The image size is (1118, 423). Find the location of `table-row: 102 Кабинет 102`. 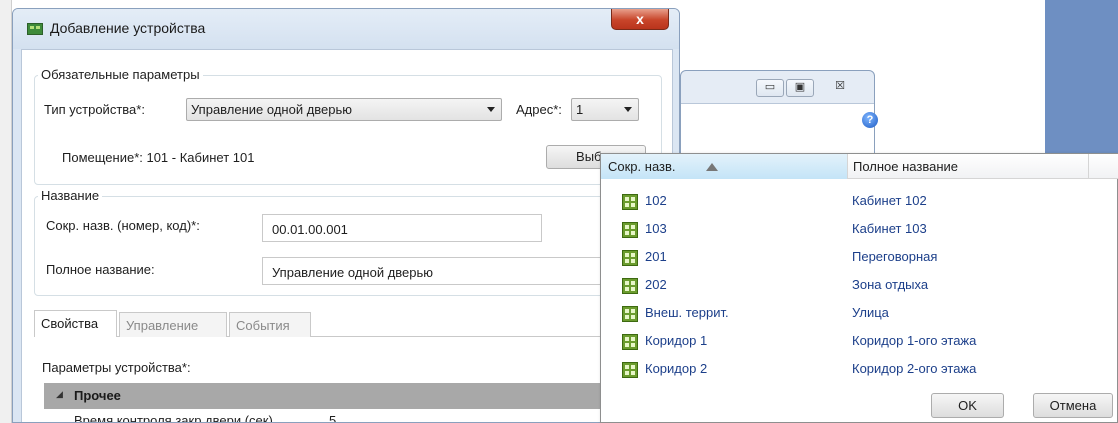

table-row: 102 Кабинет 102 is located at coordinates (859, 202).